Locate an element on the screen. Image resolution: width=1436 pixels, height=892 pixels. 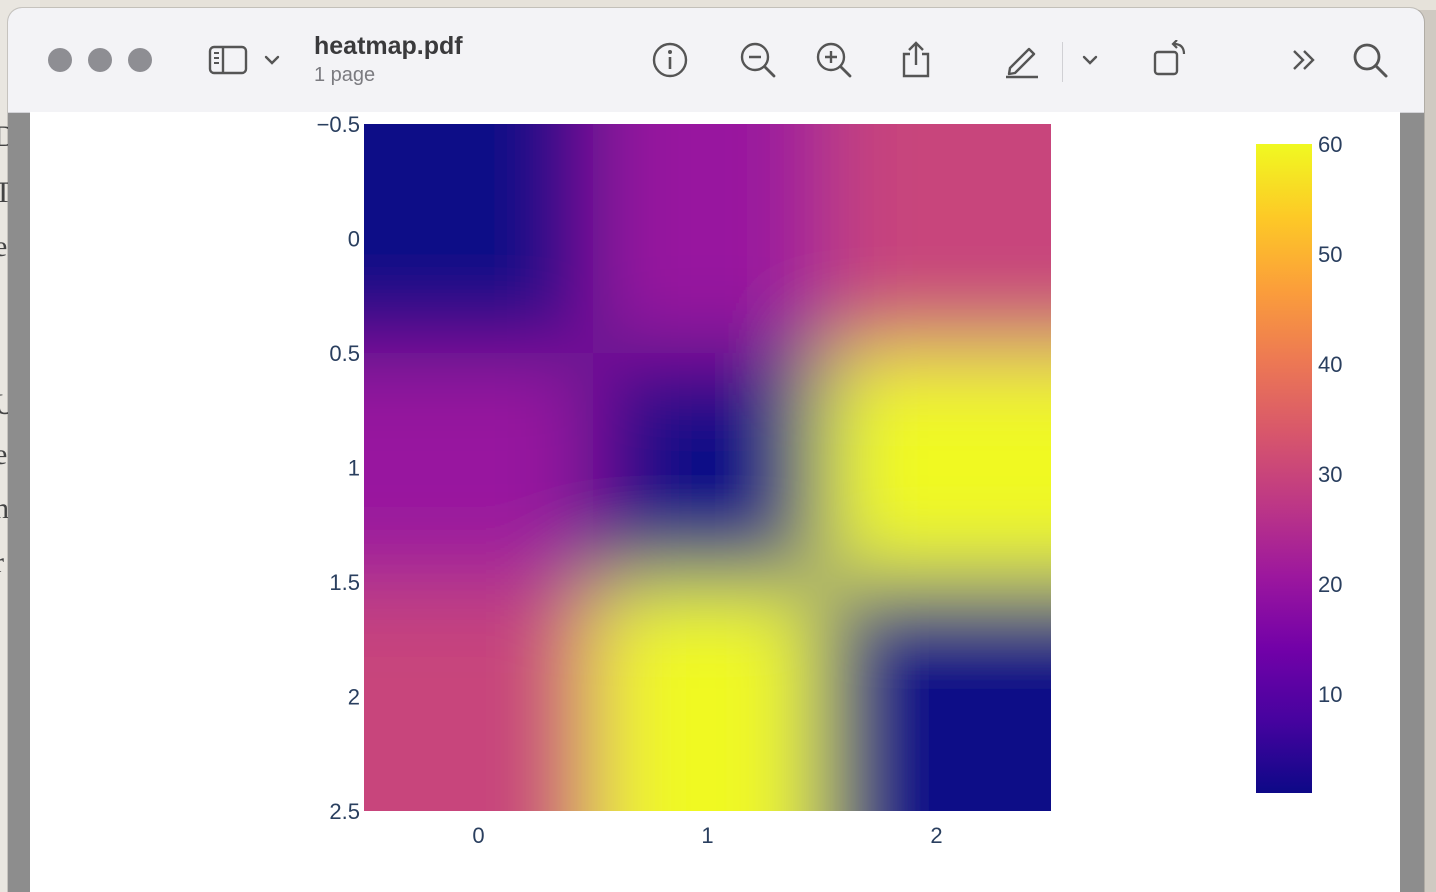
more-chevrons-icon is located at coordinates (1304, 60).